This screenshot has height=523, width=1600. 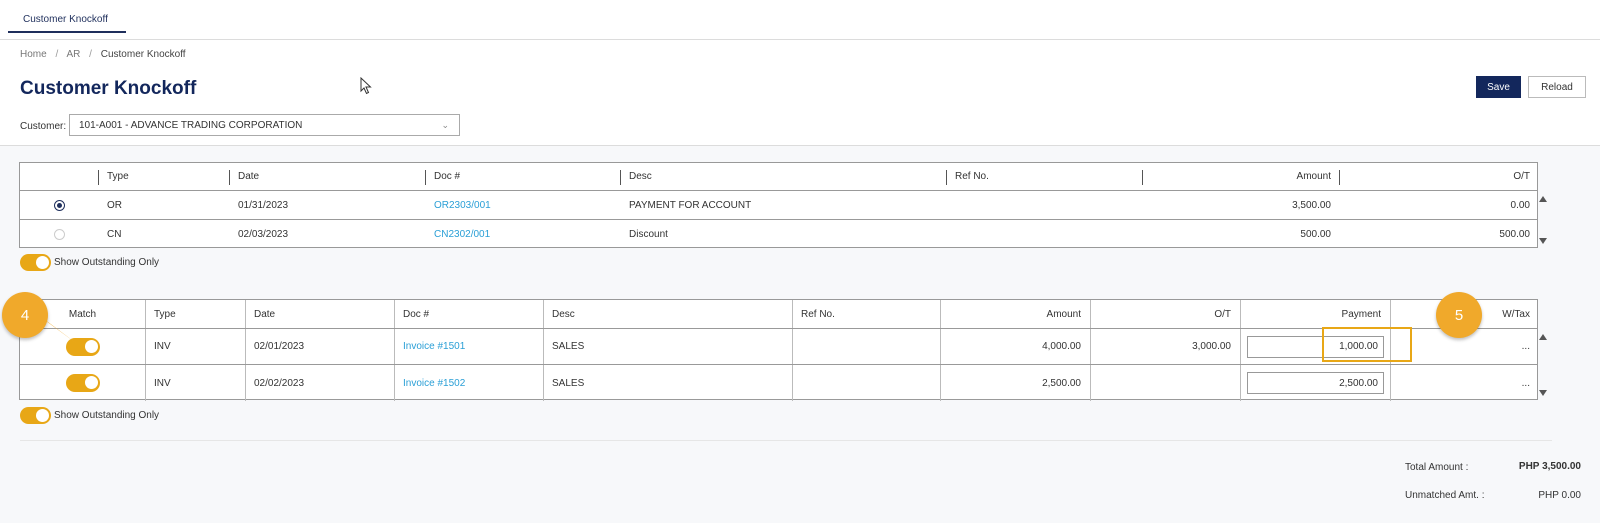 I want to click on breadcrumb-ar: AR, so click(x=73, y=54).